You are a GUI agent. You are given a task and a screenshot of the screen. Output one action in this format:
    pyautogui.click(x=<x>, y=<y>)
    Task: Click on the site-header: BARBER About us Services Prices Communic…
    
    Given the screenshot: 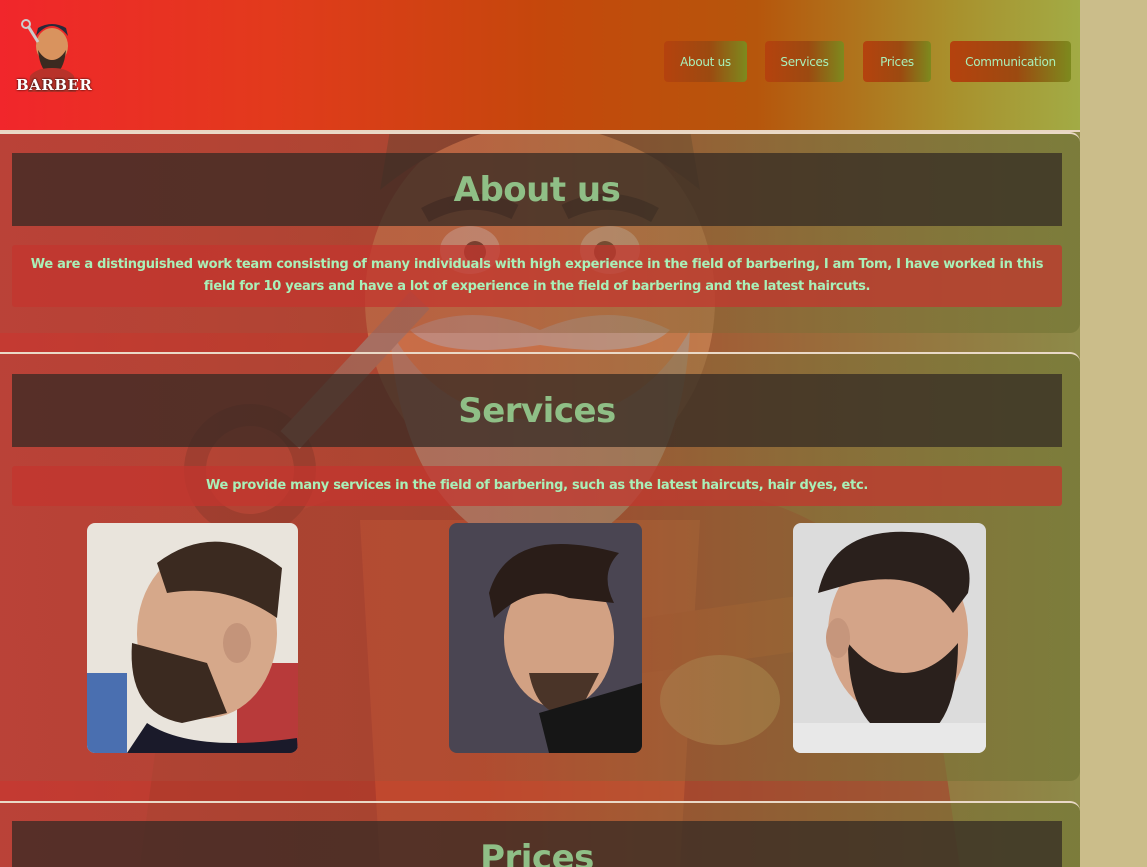 What is the action you would take?
    pyautogui.click(x=540, y=66)
    